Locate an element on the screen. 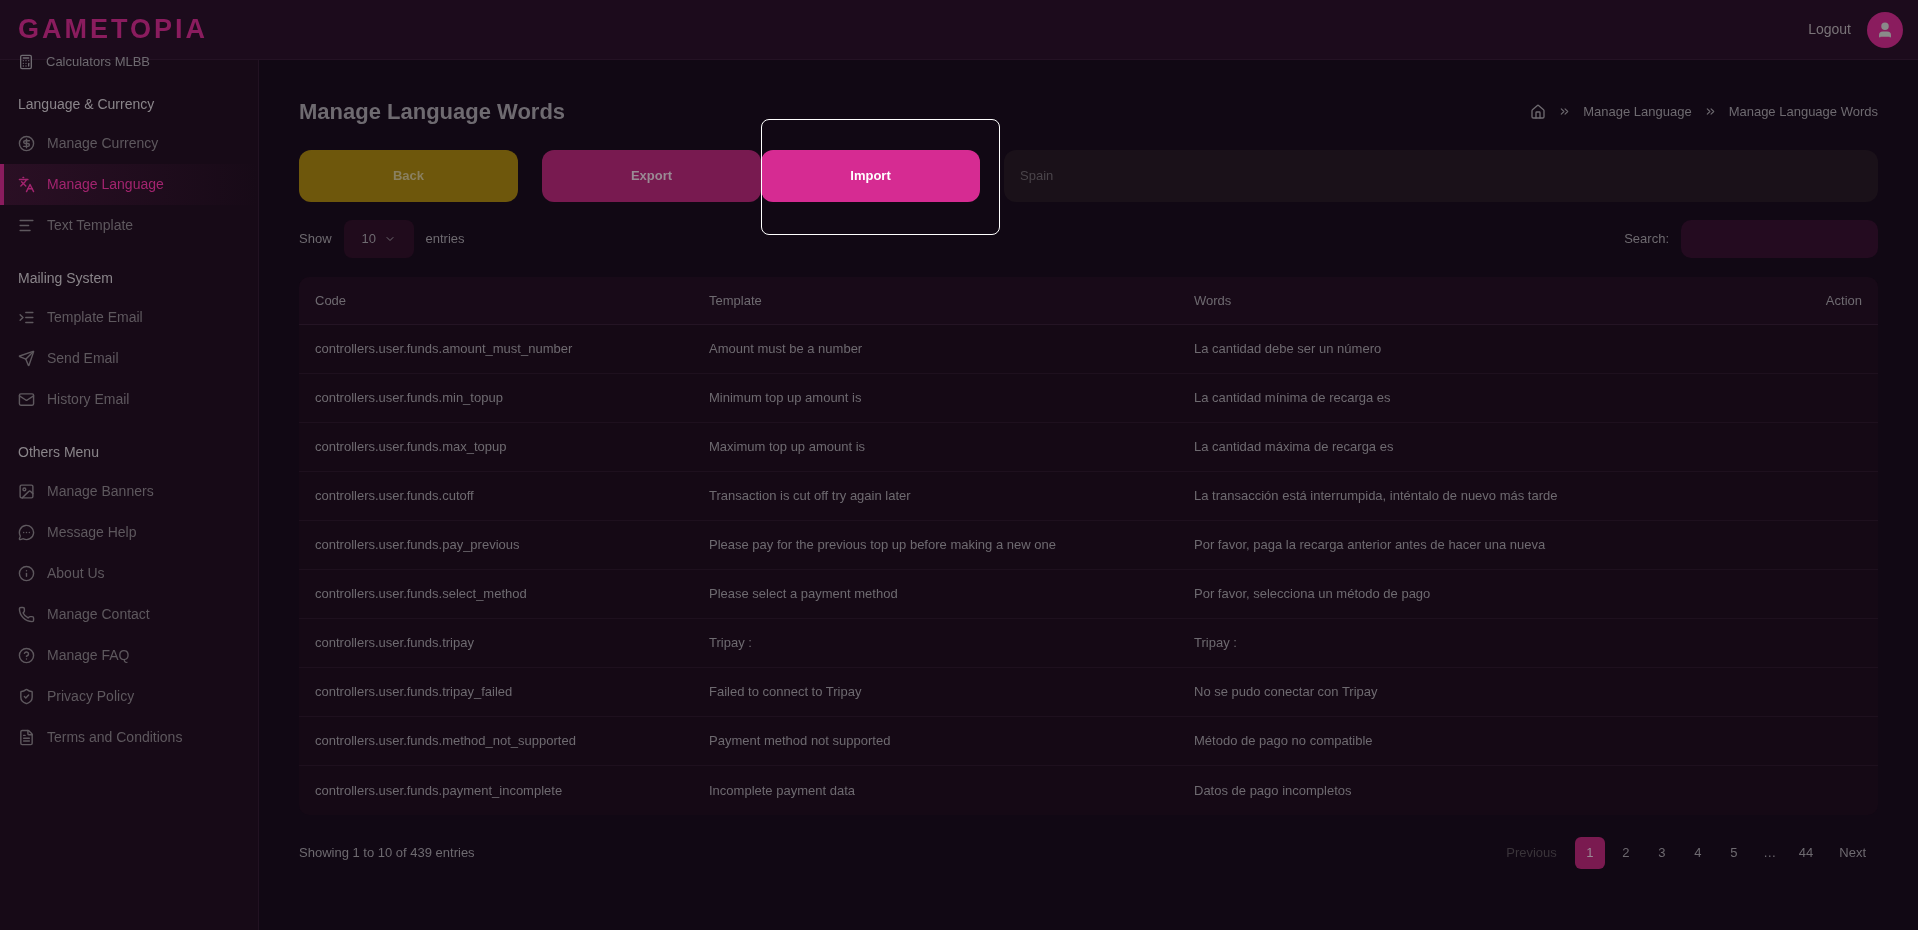 The width and height of the screenshot is (1918, 930). table-cell-text: Por favor, selecciona un método de pago is located at coordinates (1313, 594).